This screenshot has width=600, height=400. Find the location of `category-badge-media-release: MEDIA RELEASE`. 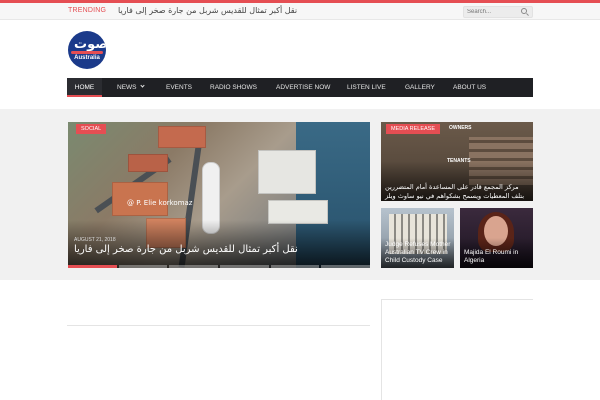

category-badge-media-release: MEDIA RELEASE is located at coordinates (413, 129).